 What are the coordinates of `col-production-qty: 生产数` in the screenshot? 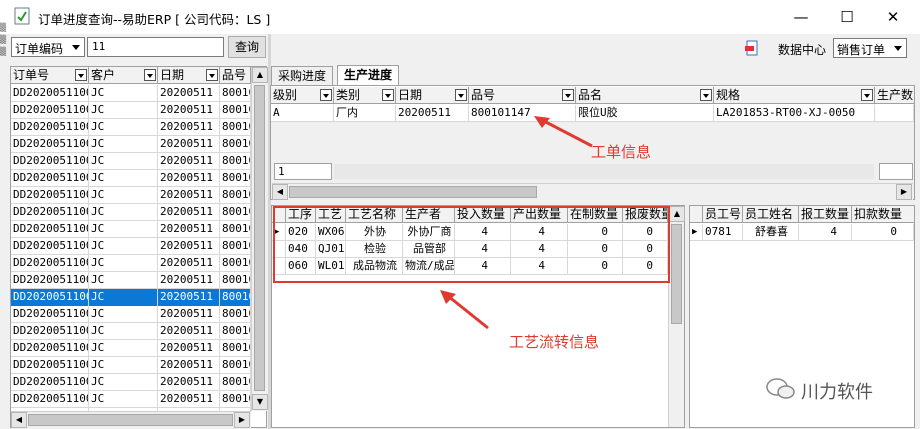 It's located at (894, 95).